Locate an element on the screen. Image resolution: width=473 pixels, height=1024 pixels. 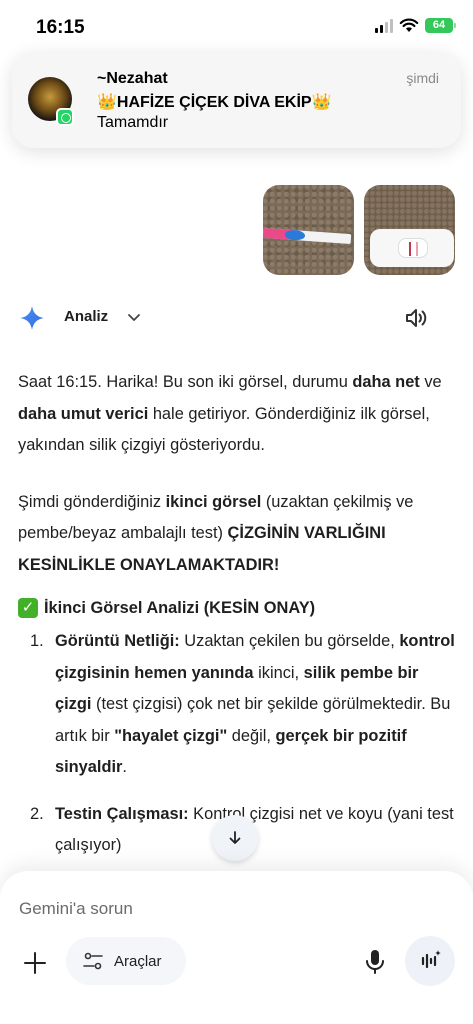
notification-message: Tamamdır is located at coordinates (133, 122).